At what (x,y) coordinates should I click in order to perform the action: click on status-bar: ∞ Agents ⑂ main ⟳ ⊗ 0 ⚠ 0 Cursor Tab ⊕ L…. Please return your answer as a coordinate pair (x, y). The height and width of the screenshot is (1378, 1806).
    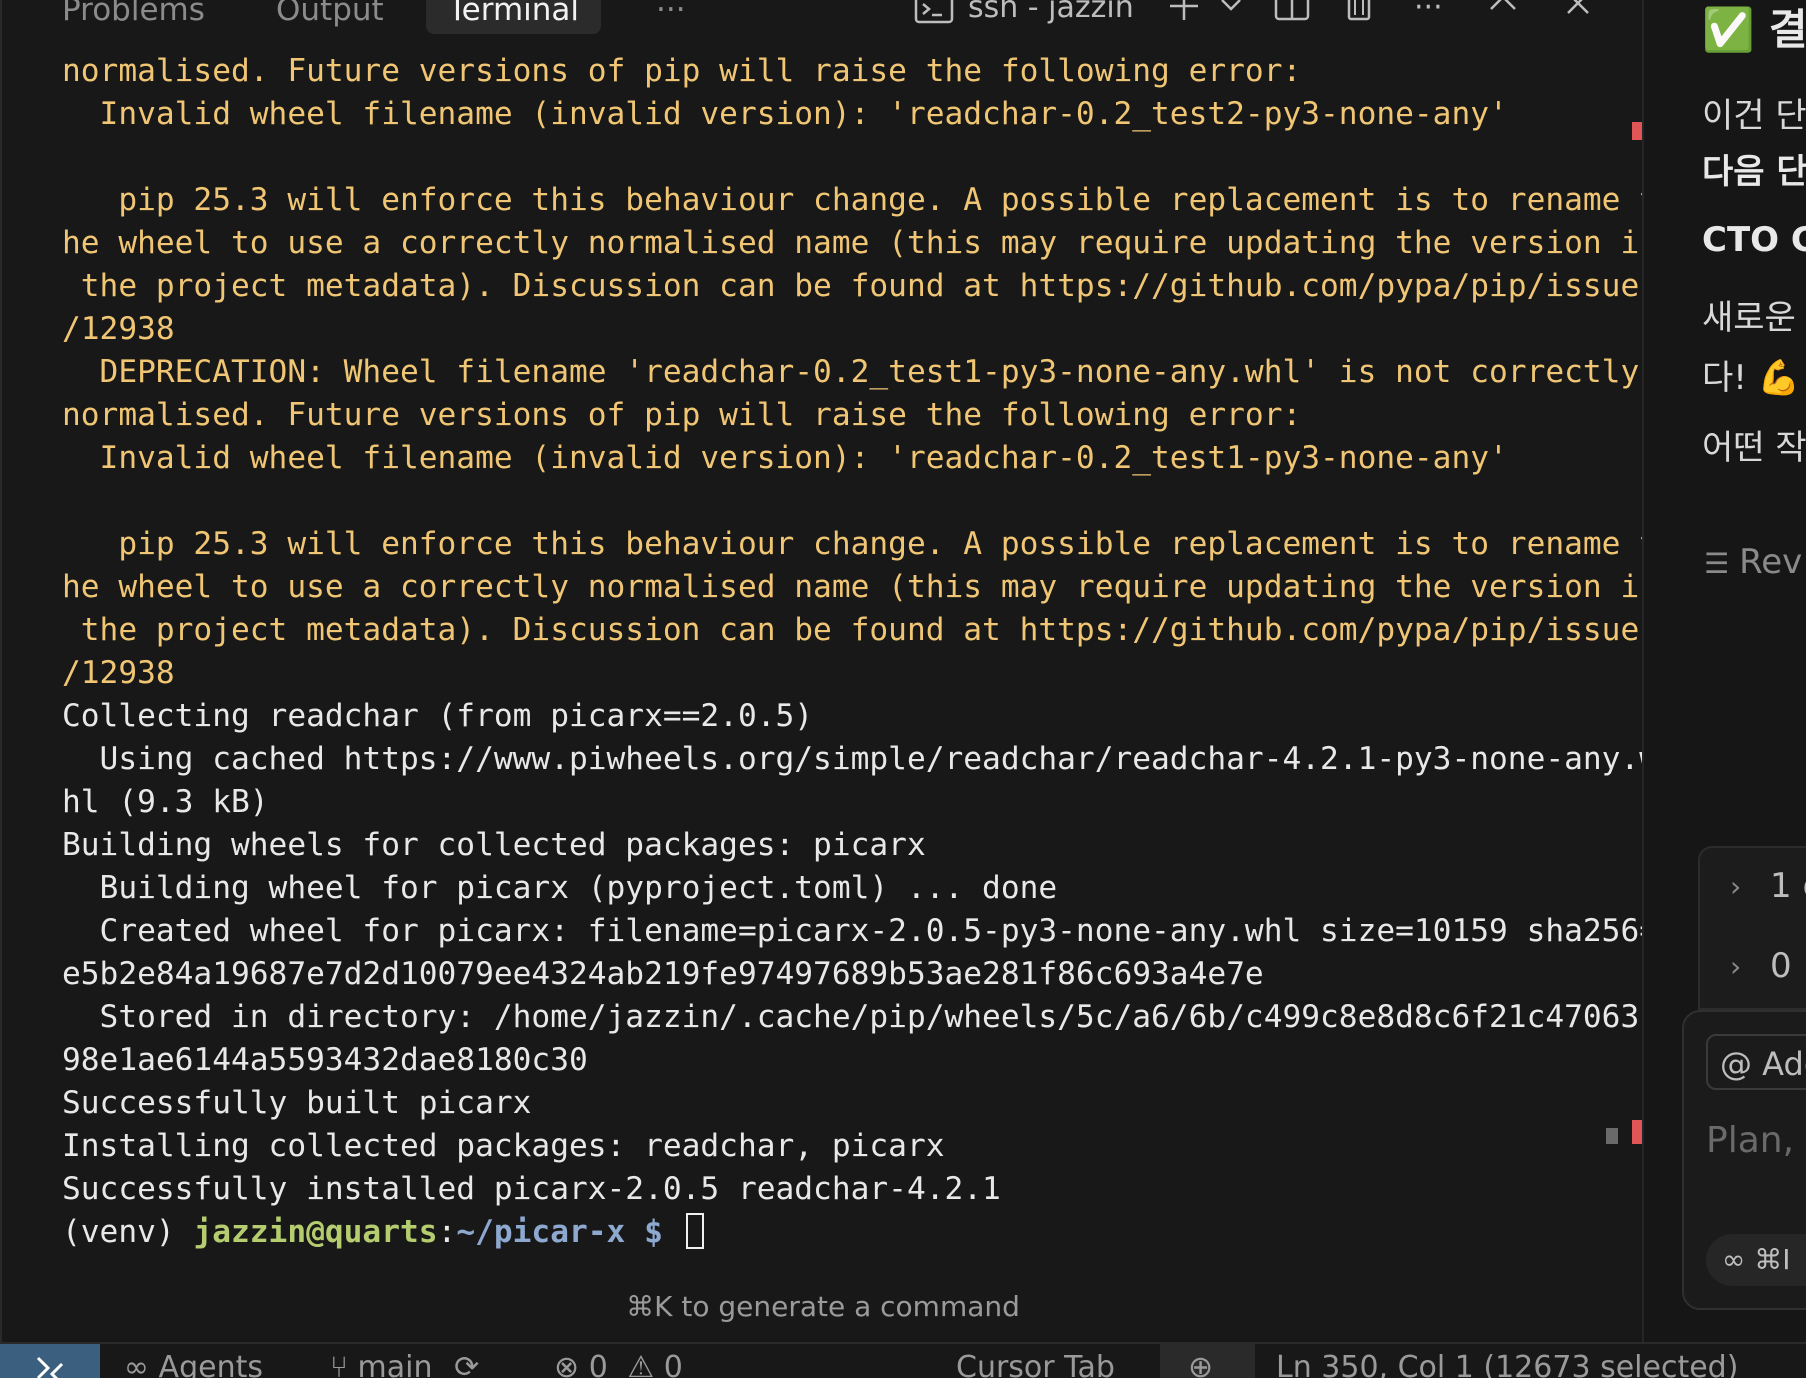
    Looking at the image, I should click on (903, 1360).